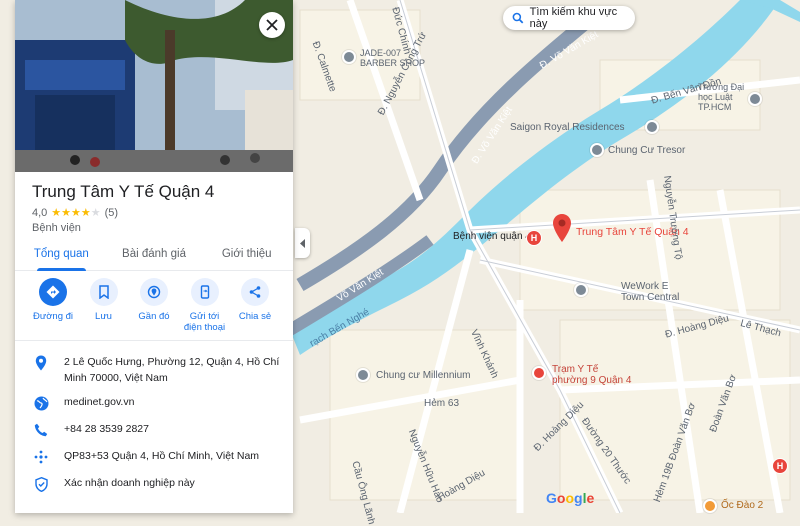  What do you see at coordinates (41, 430) in the screenshot?
I see `phone-icon` at bounding box center [41, 430].